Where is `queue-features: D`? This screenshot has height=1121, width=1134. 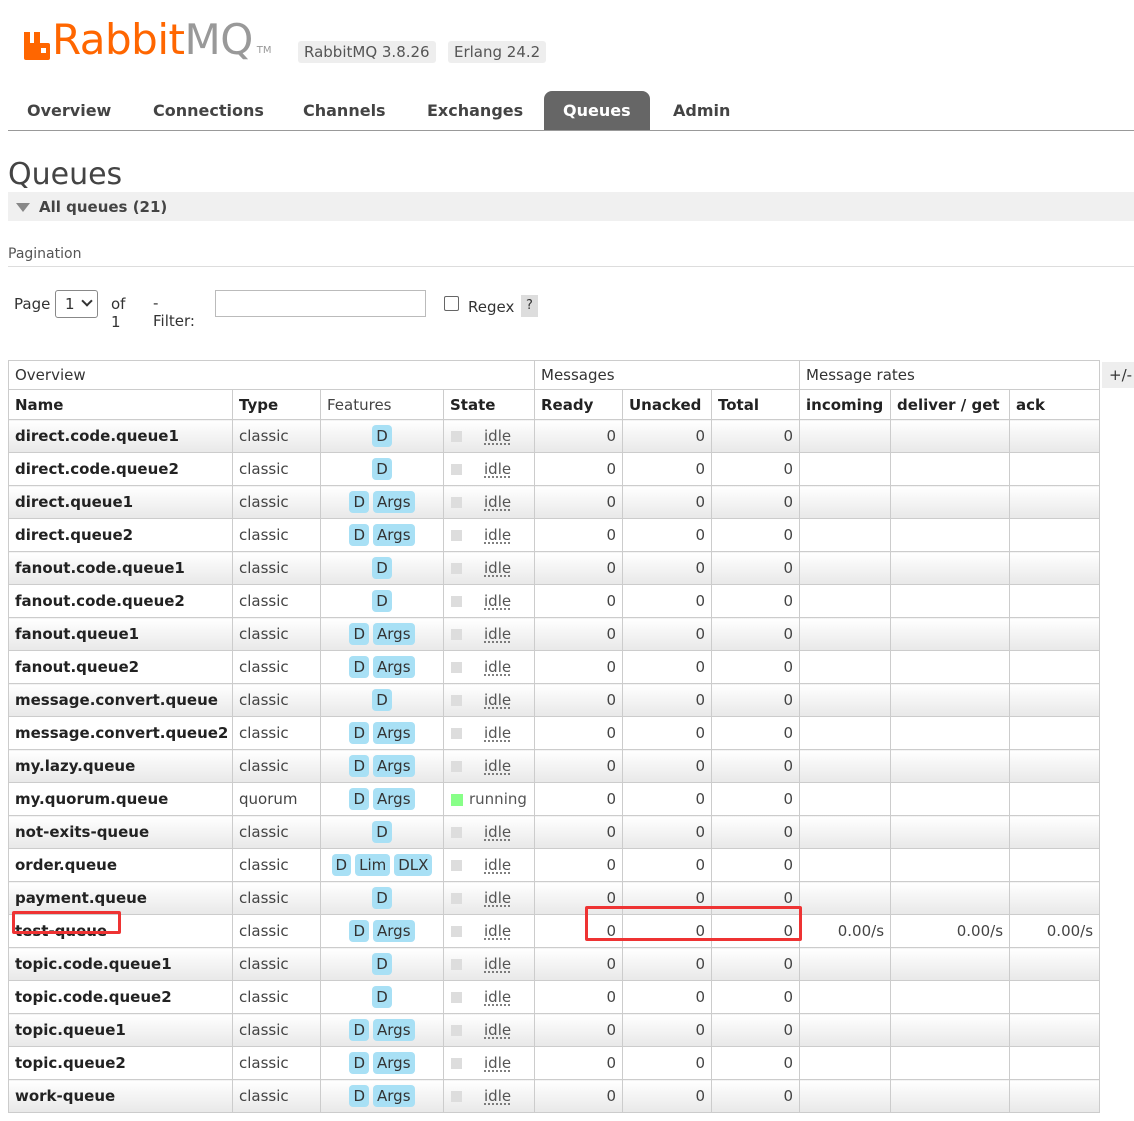 queue-features: D is located at coordinates (382, 832).